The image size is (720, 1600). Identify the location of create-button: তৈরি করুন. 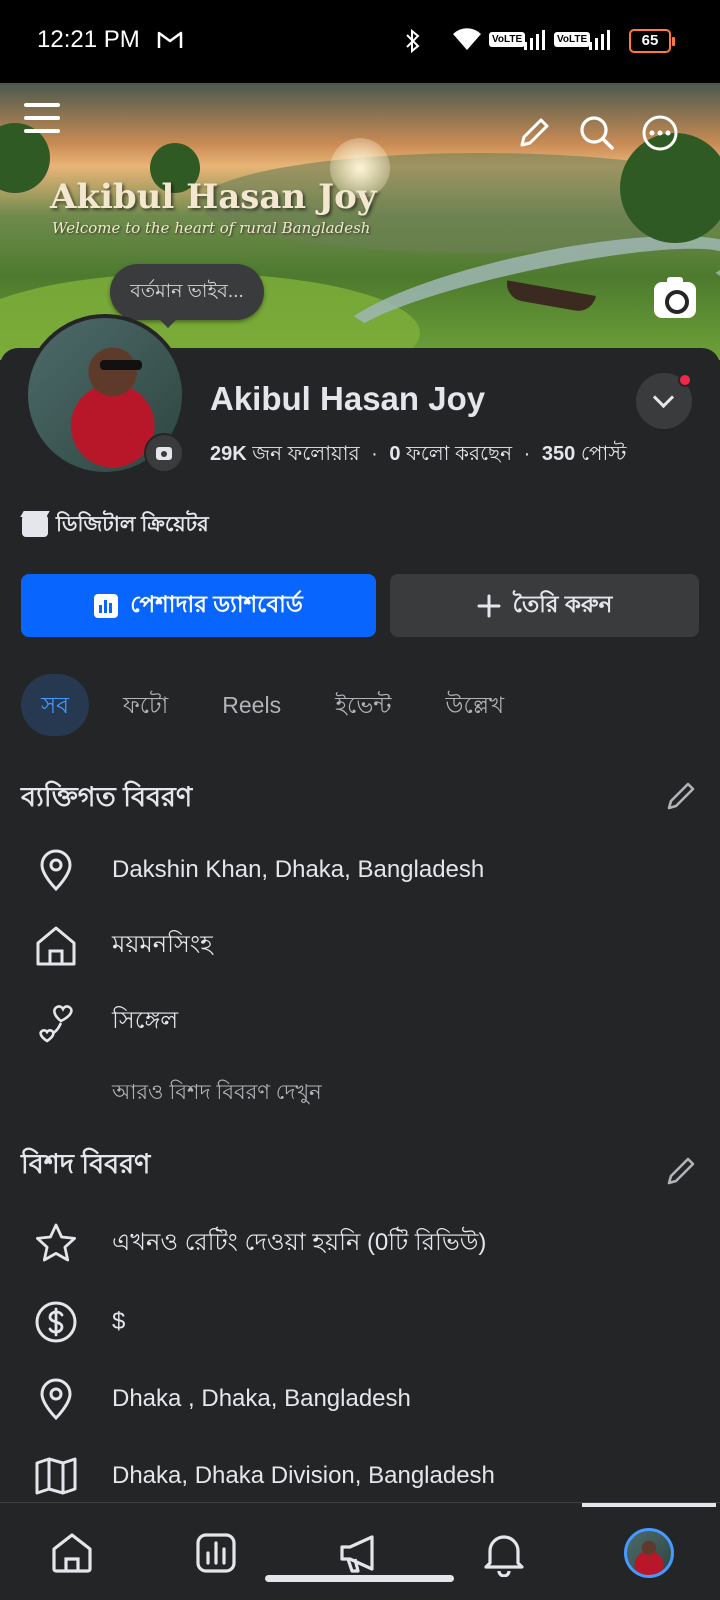
(544, 605).